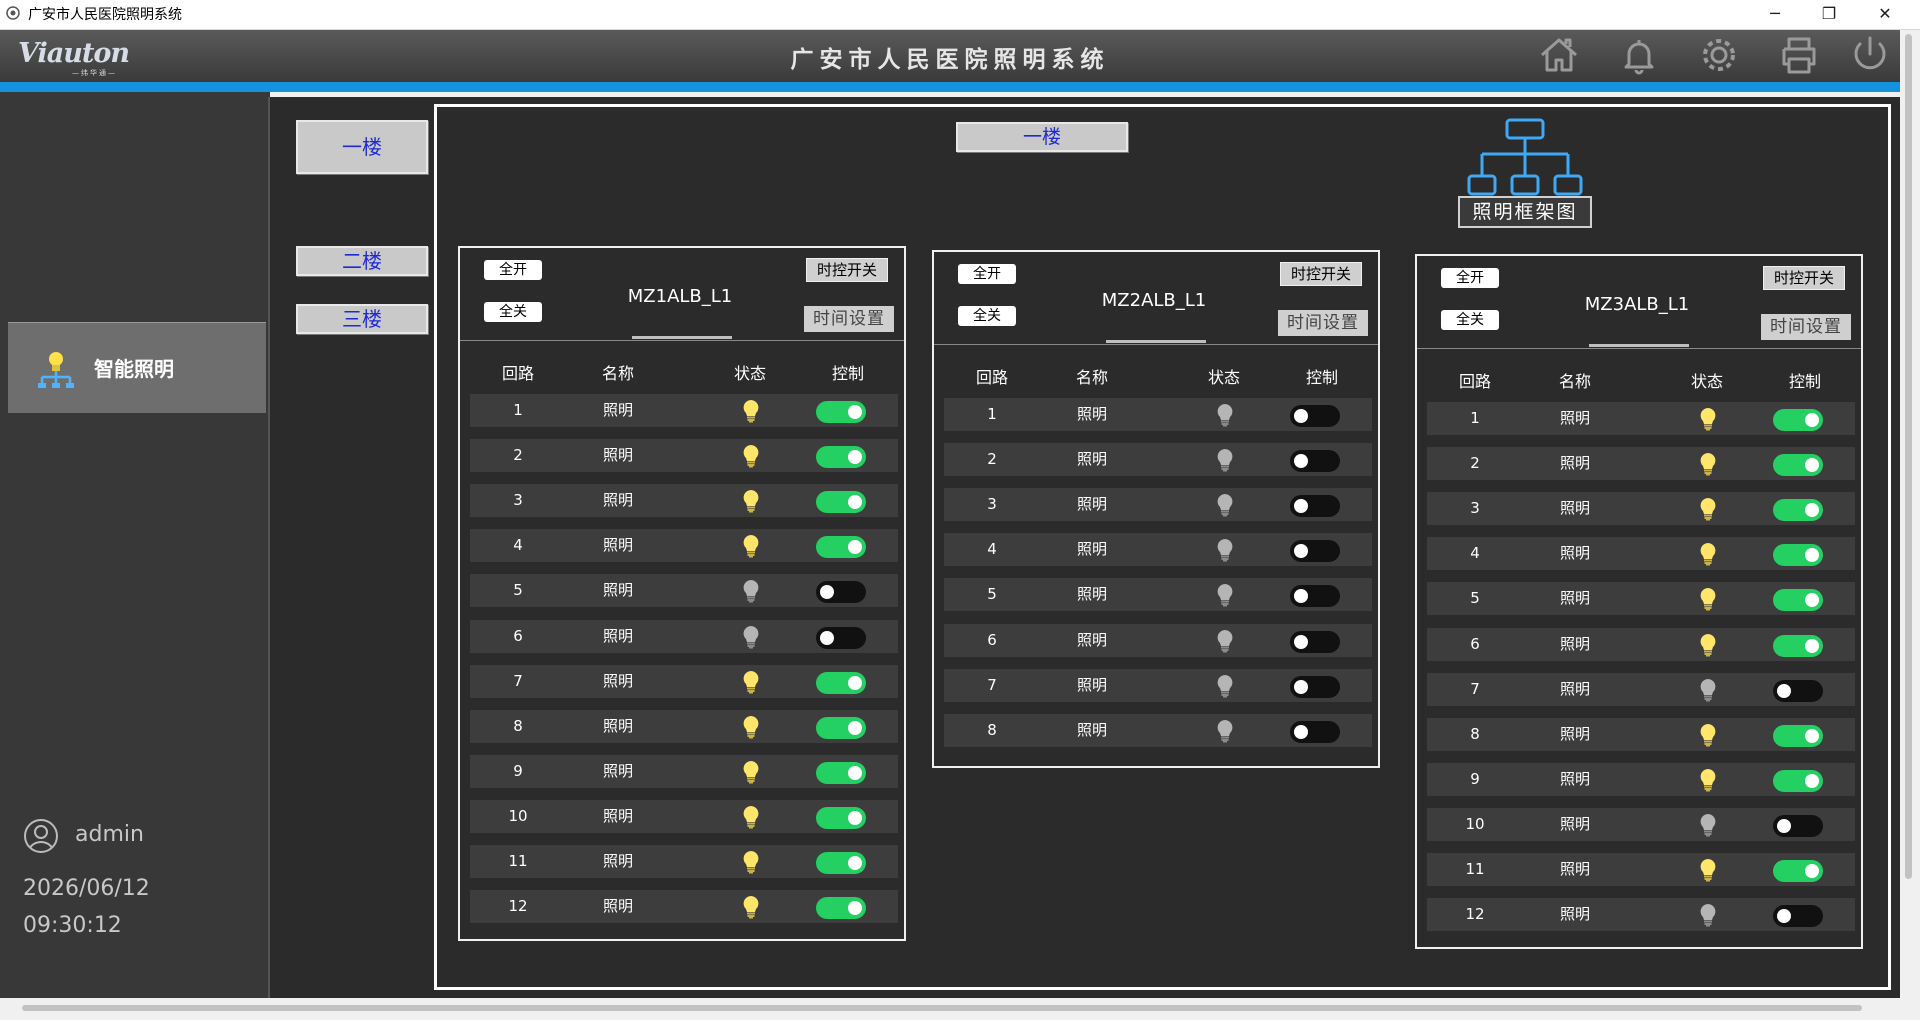  What do you see at coordinates (1870, 55) in the screenshot?
I see `power-icon` at bounding box center [1870, 55].